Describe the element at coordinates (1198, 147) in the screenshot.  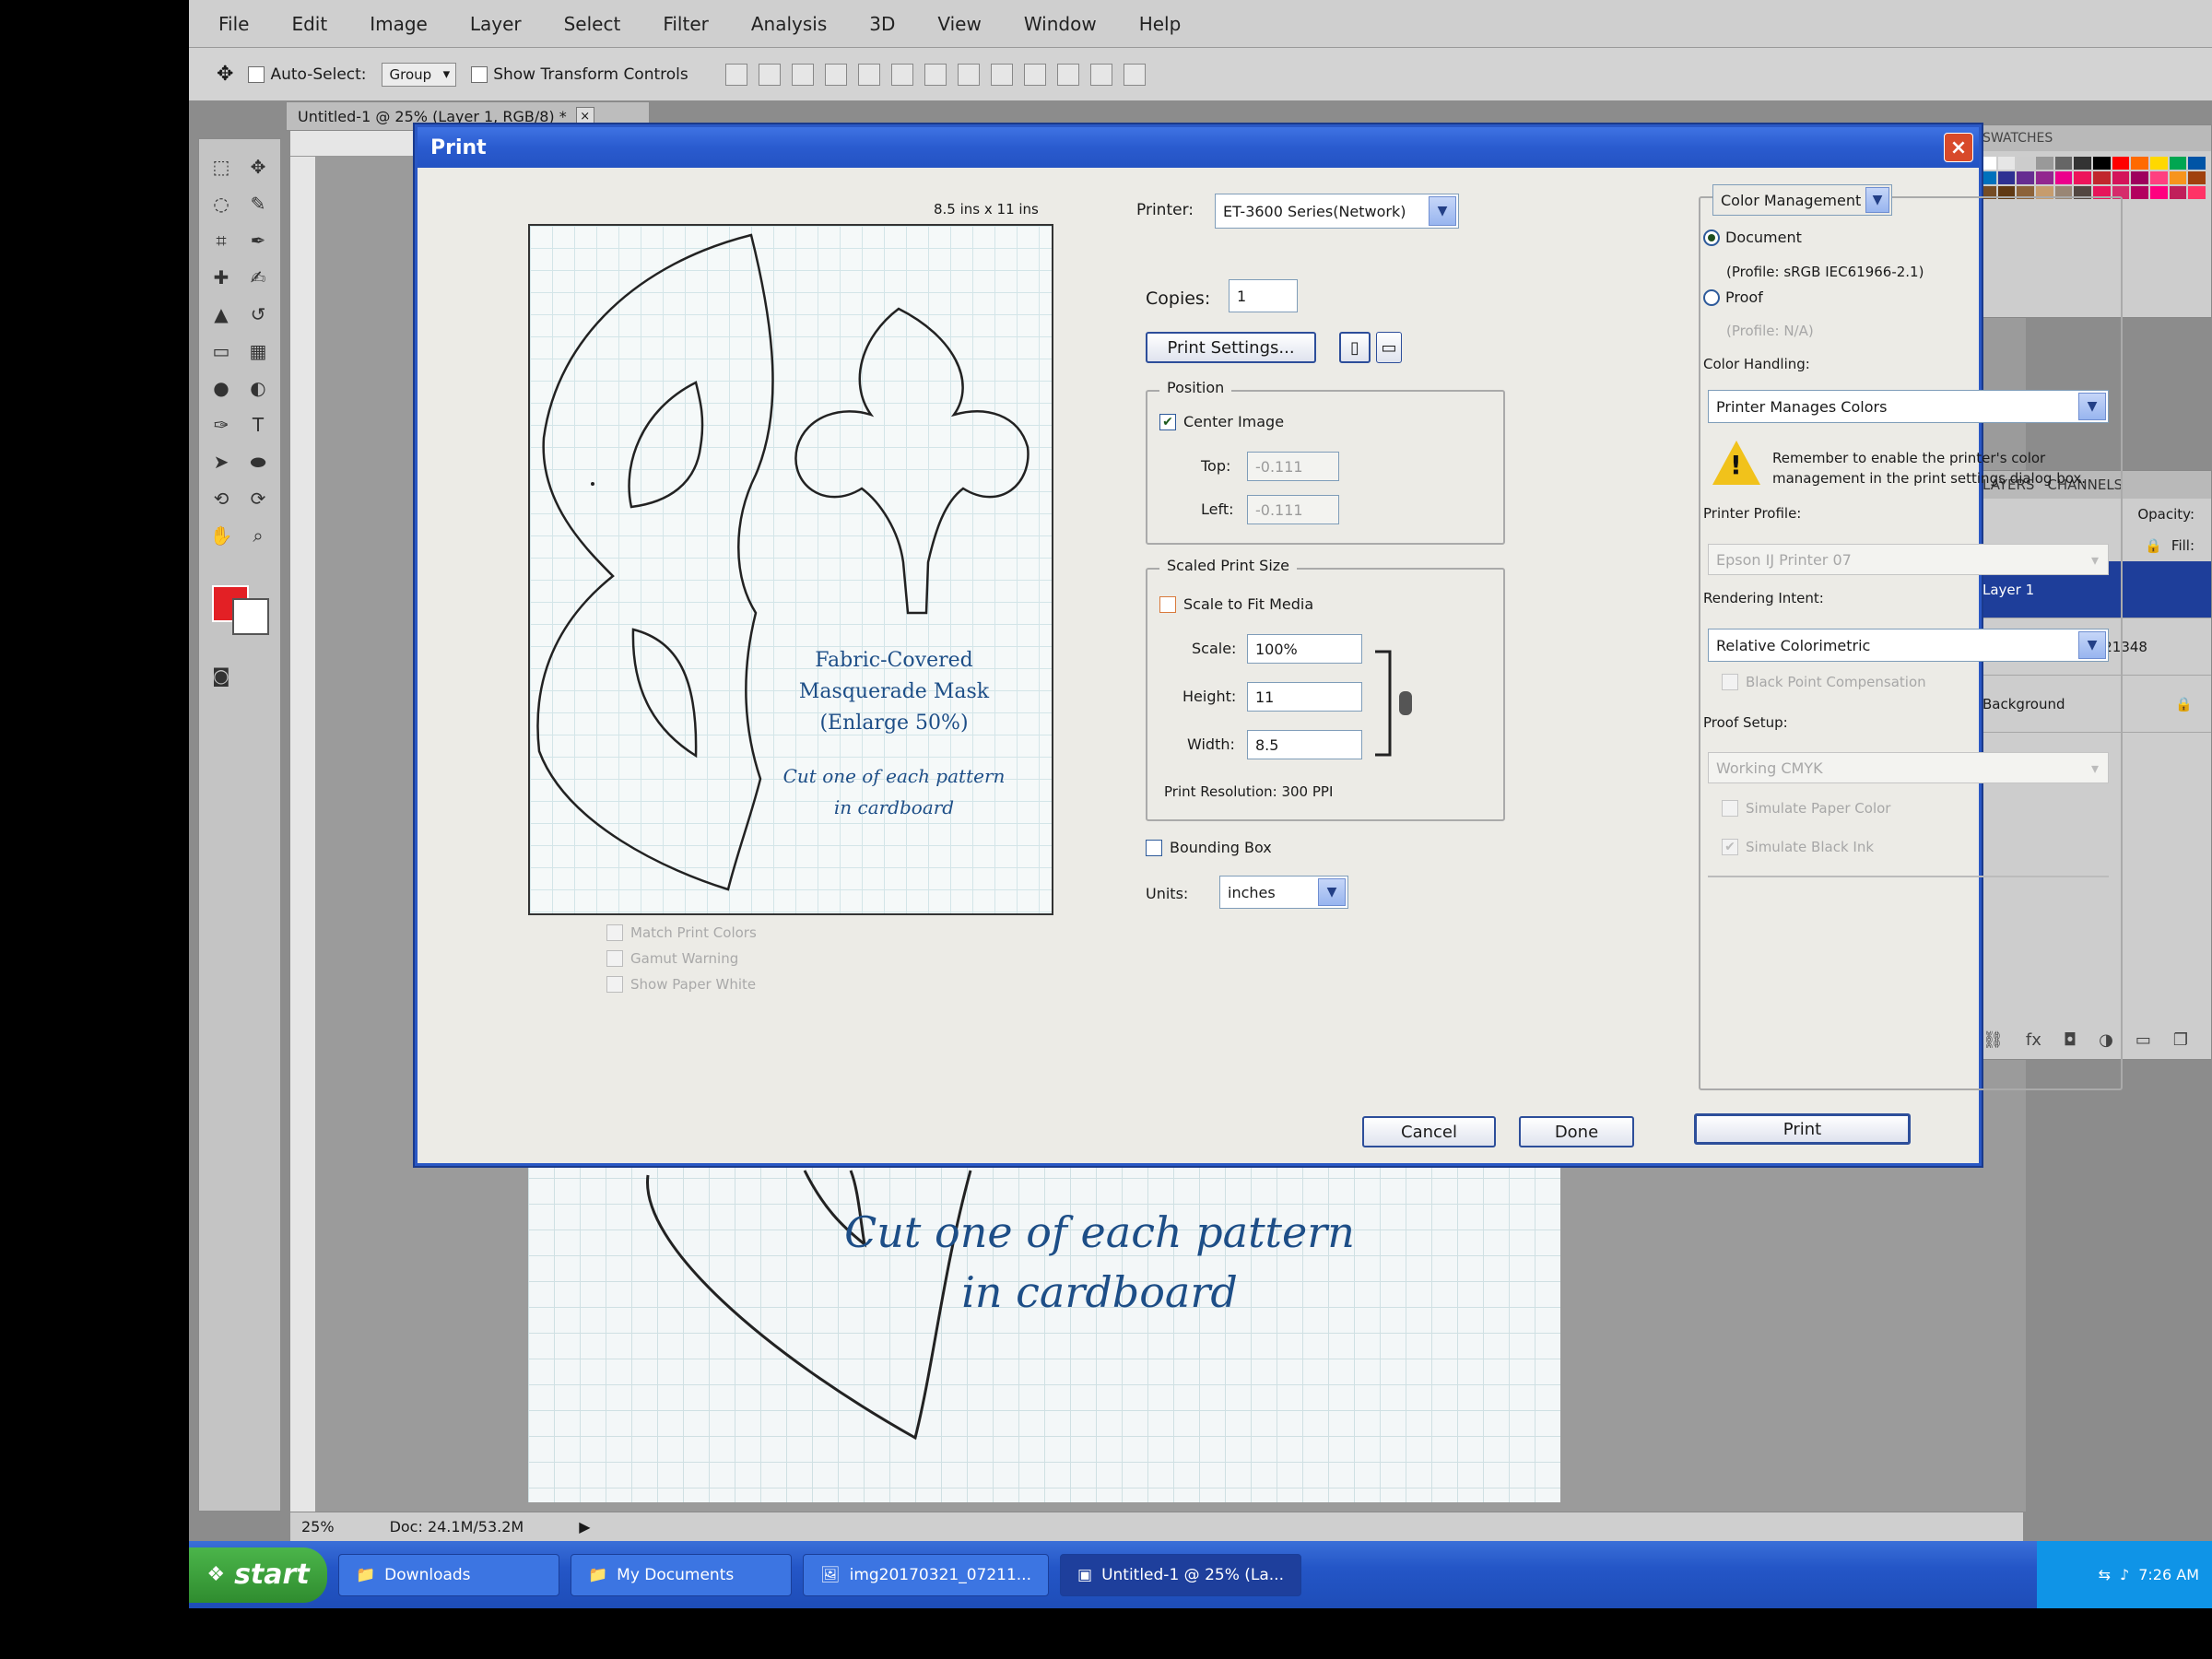
I see `dialog-titlebar: Print` at that location.